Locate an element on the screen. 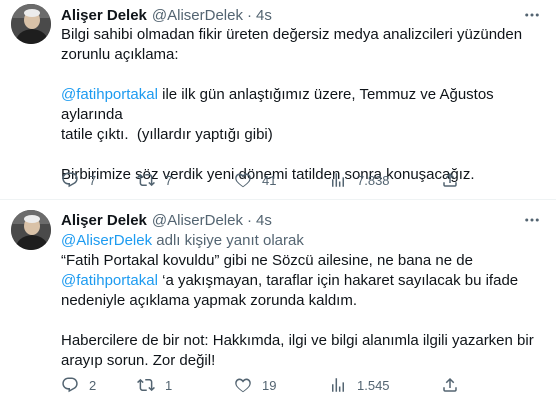 This screenshot has height=409, width=556. retweet-count: 1 is located at coordinates (169, 385).